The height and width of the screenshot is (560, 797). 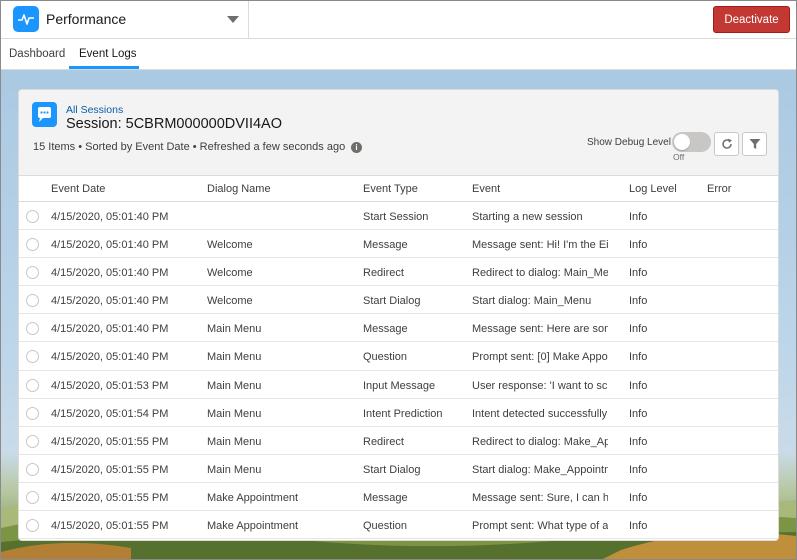 What do you see at coordinates (540, 441) in the screenshot?
I see `cell-event: Redirect to dialog: Make_Appointment` at bounding box center [540, 441].